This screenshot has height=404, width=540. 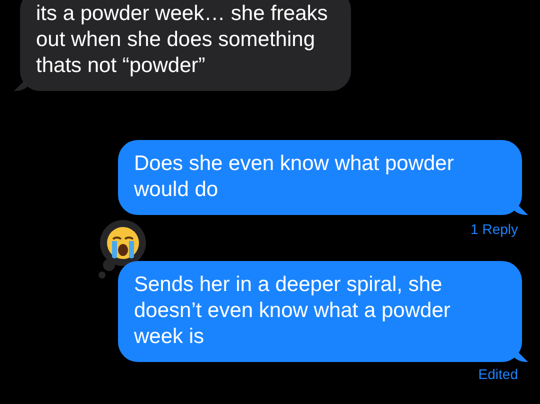 I want to click on edited-label: Edited, so click(x=498, y=374).